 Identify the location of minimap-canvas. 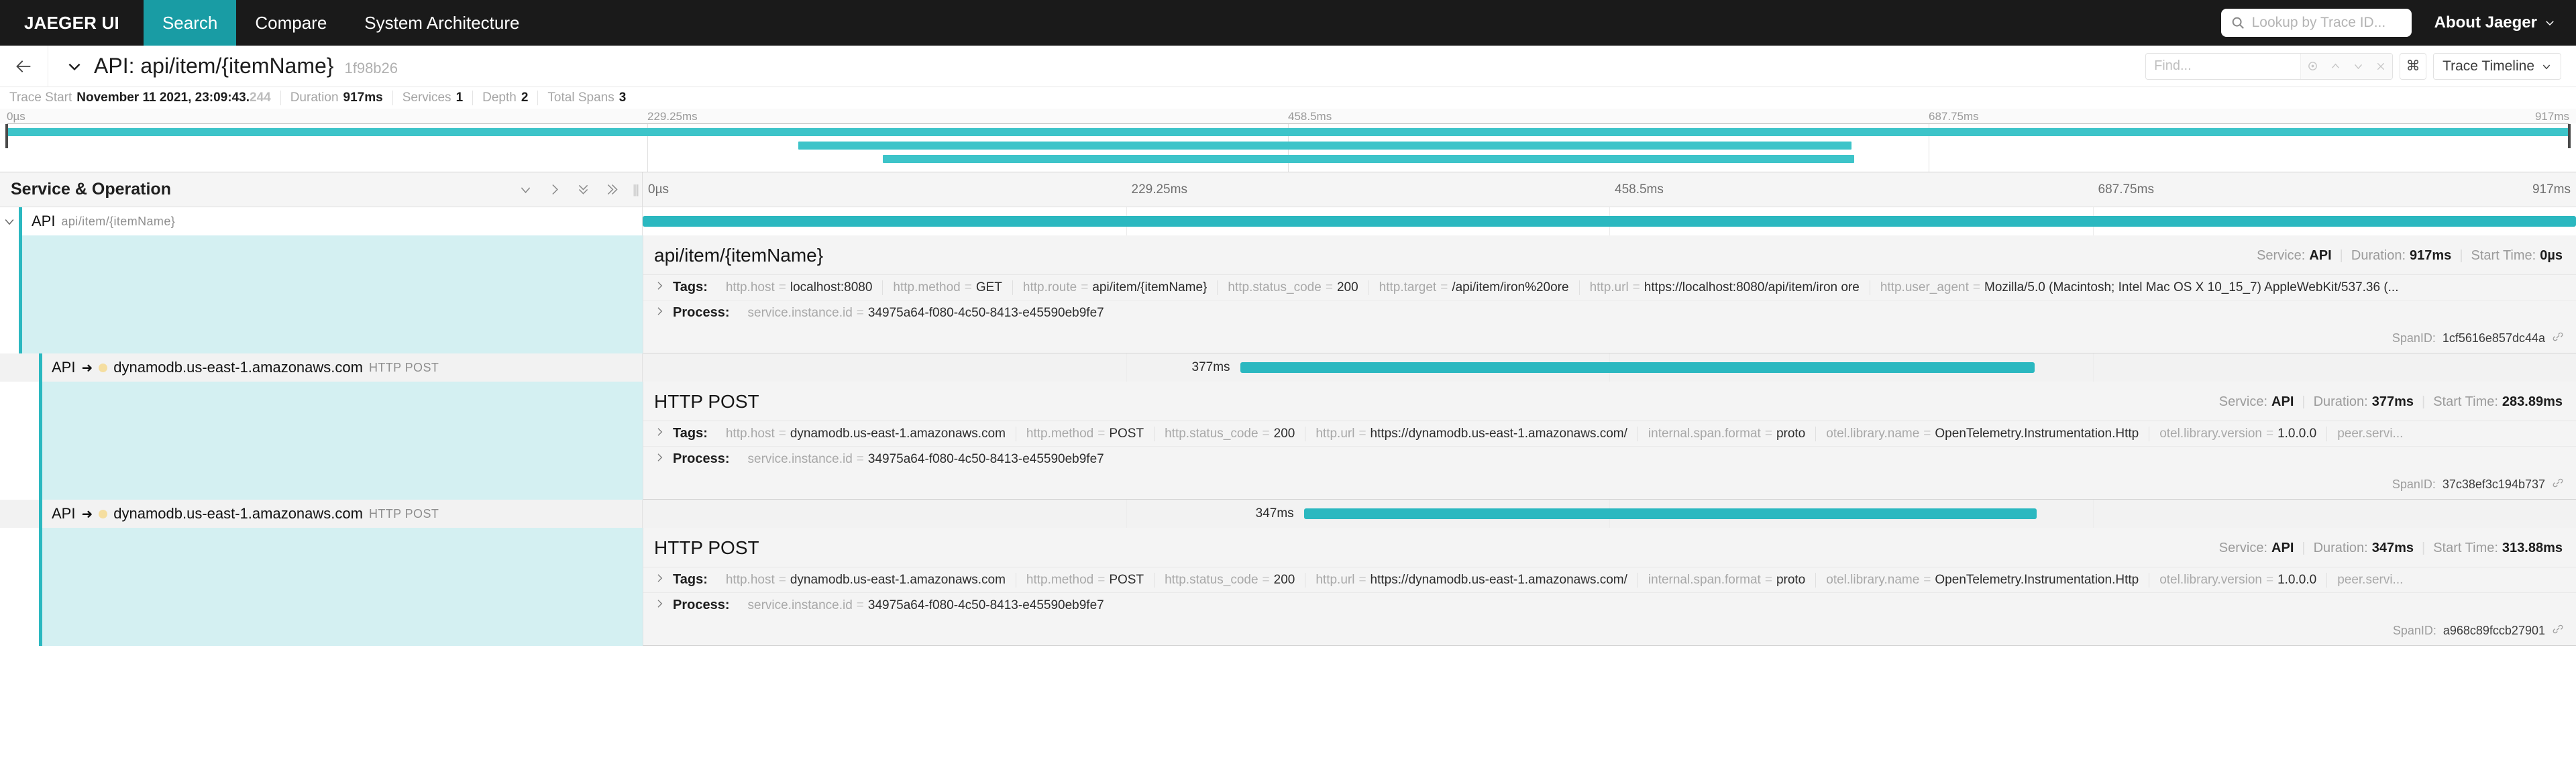
(1288, 147).